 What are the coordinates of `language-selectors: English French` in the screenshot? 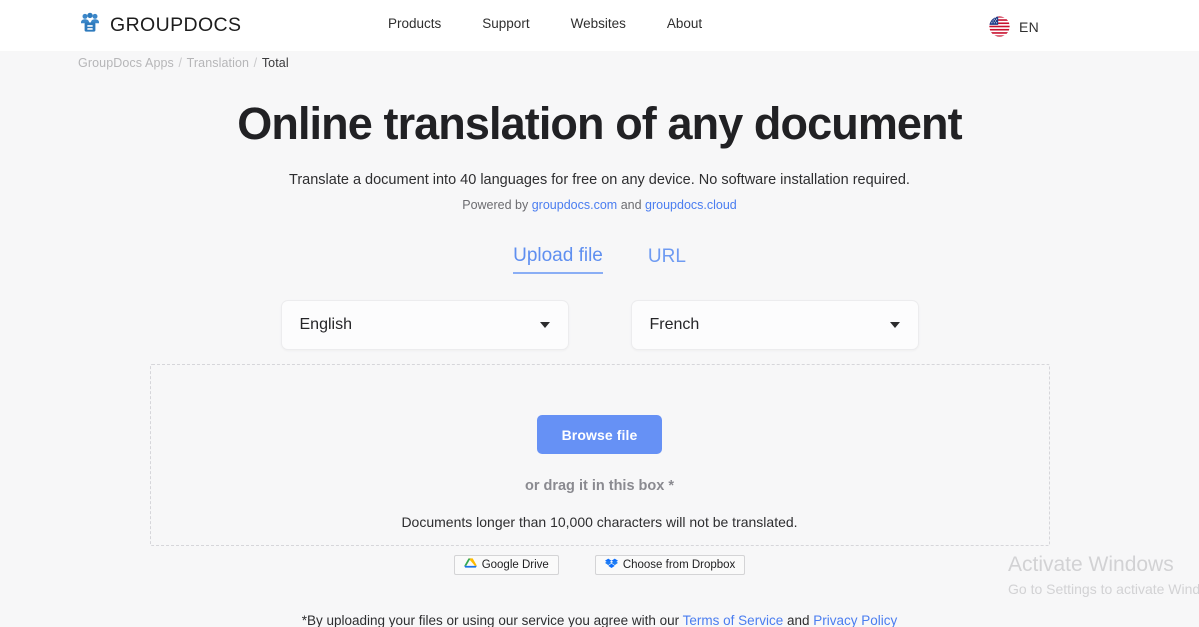 It's located at (599, 325).